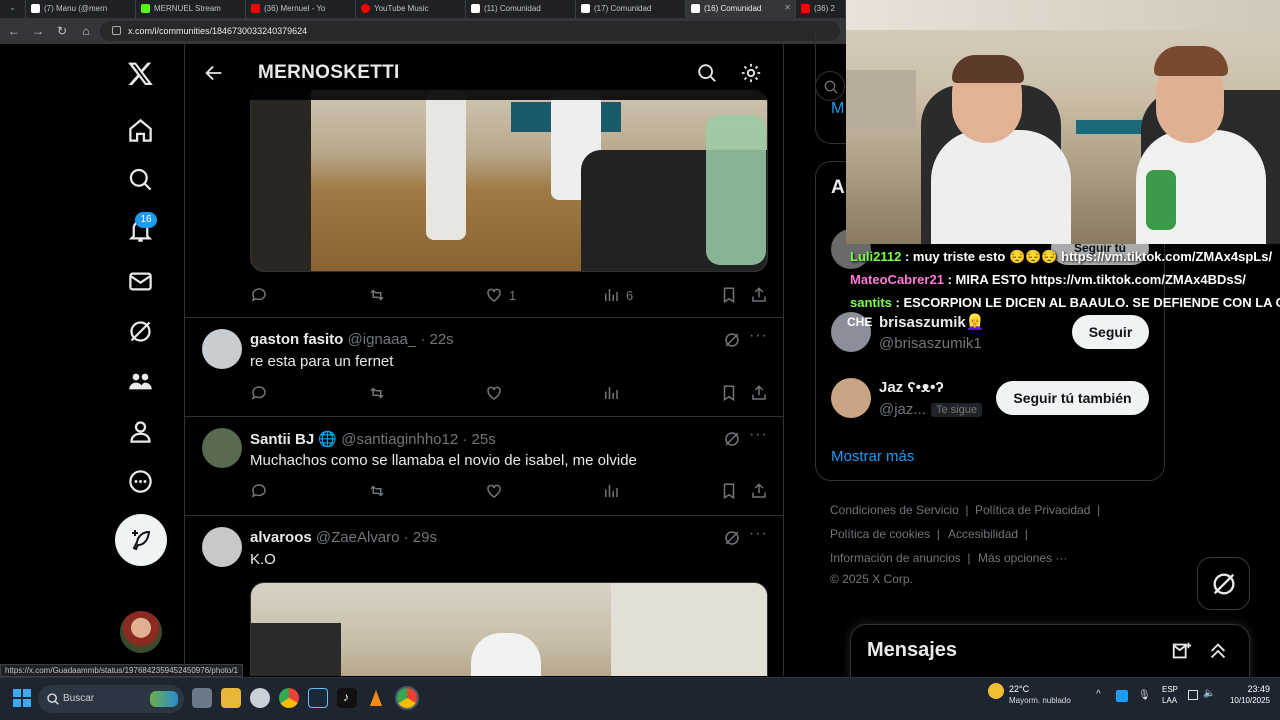 The image size is (1280, 720). Describe the element at coordinates (996, 691) in the screenshot. I see `weather-icon` at that location.